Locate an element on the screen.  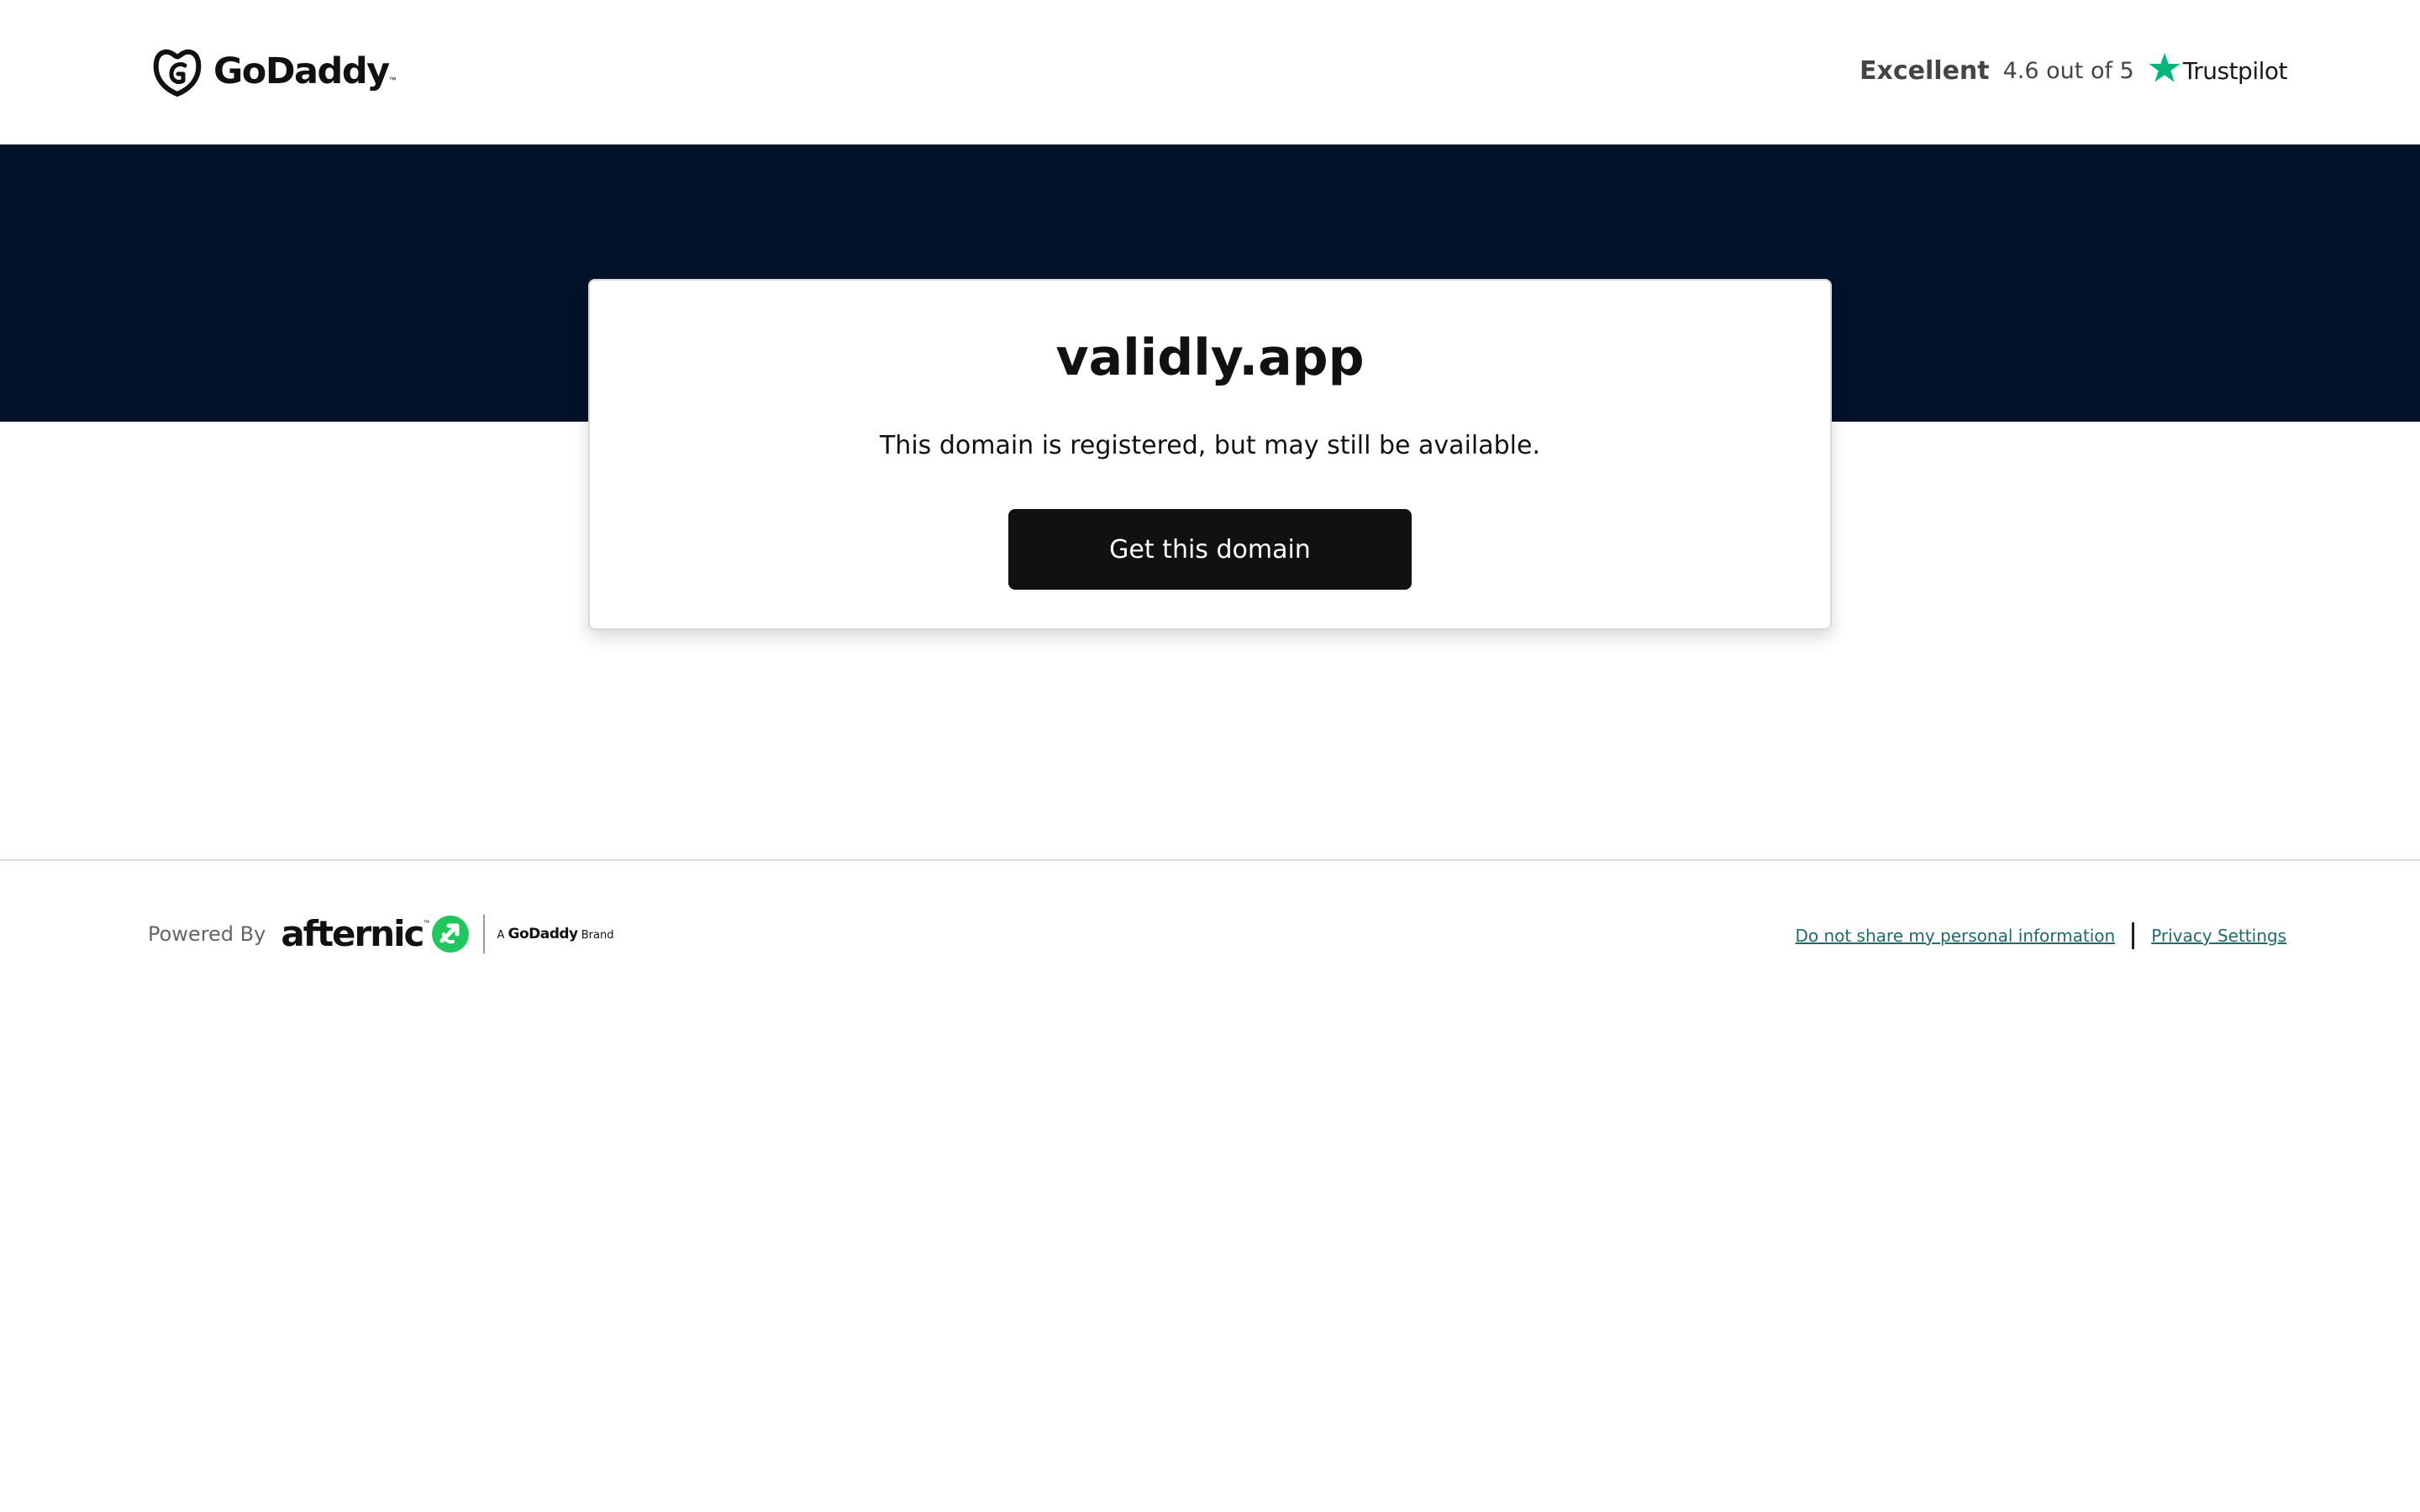
privacy-settings-link: Privacy Settings is located at coordinates (2218, 936).